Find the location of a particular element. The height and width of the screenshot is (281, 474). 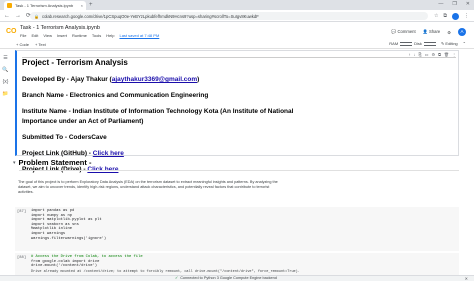

colab-favicon-icon is located at coordinates (9, 5).